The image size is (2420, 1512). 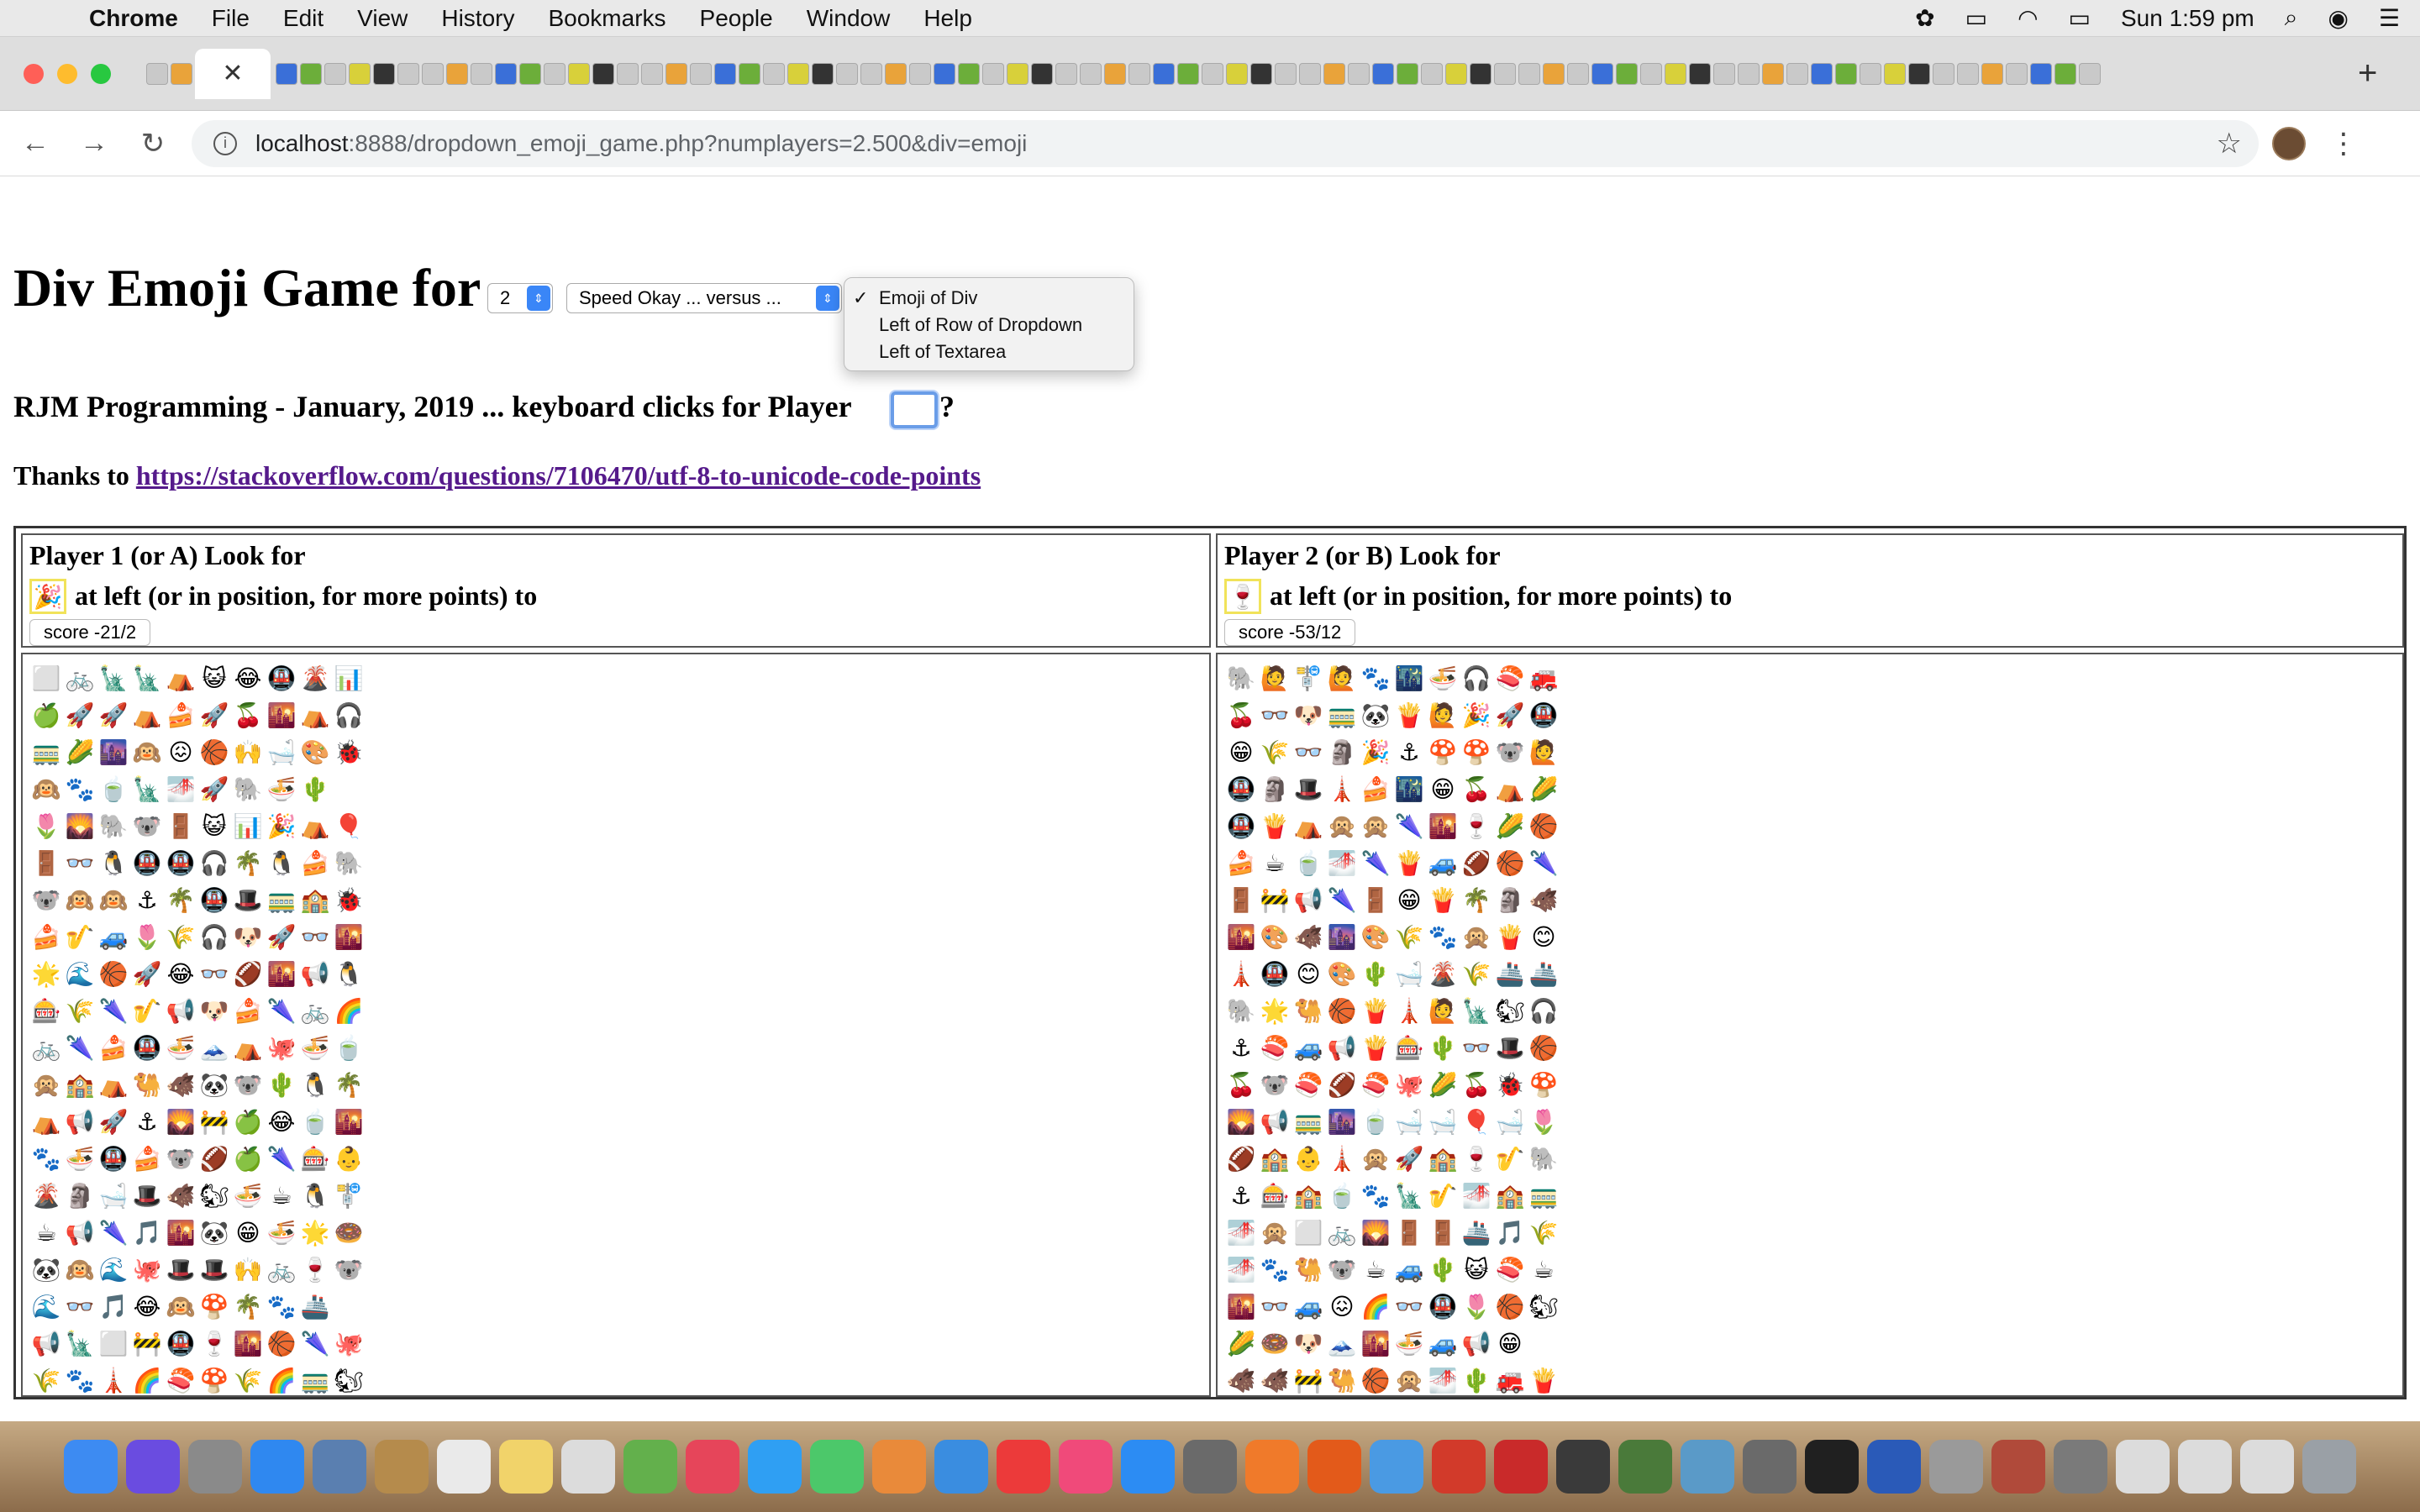 I want to click on emoji-cell: 🍵, so click(x=315, y=1121).